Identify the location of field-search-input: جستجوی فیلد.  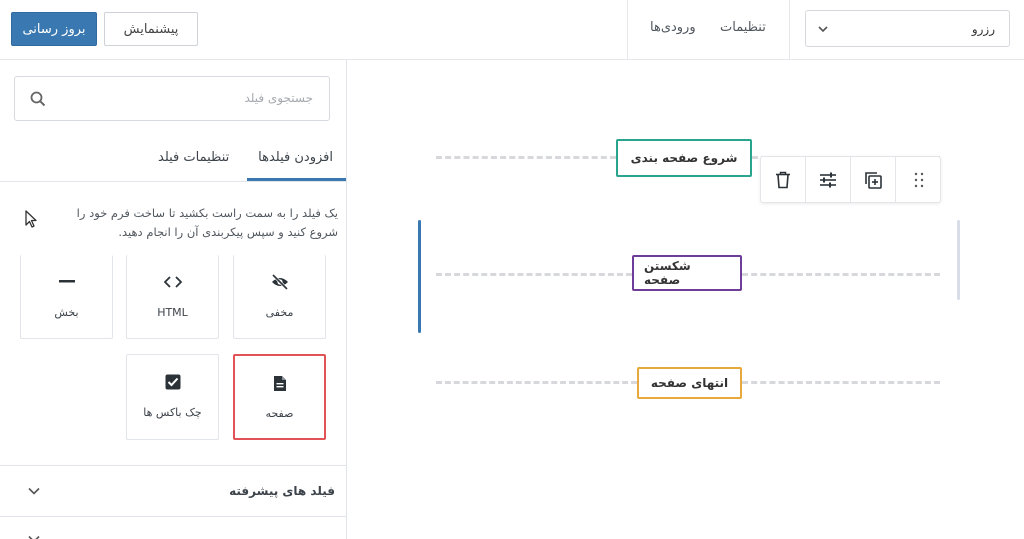
(172, 98).